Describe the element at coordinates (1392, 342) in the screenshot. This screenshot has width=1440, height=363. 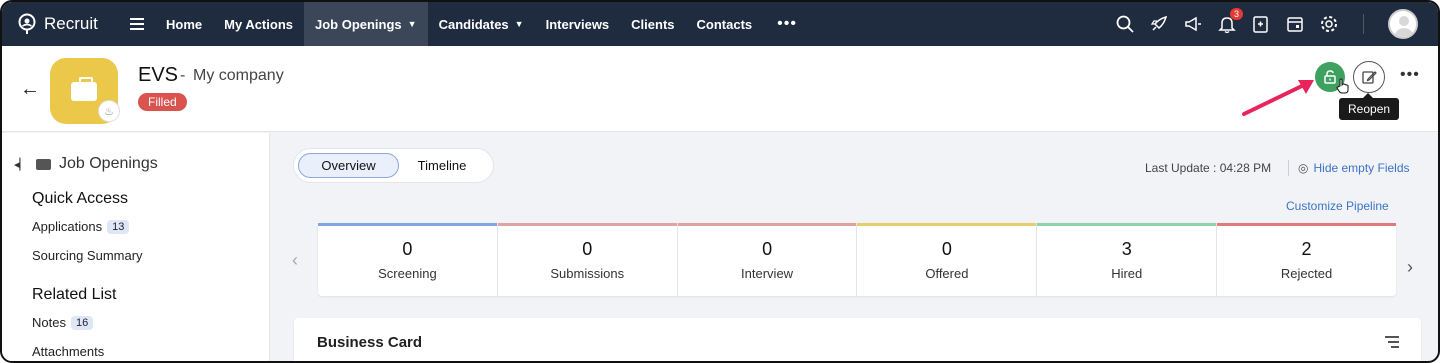
I see `sort-menu-icon` at that location.